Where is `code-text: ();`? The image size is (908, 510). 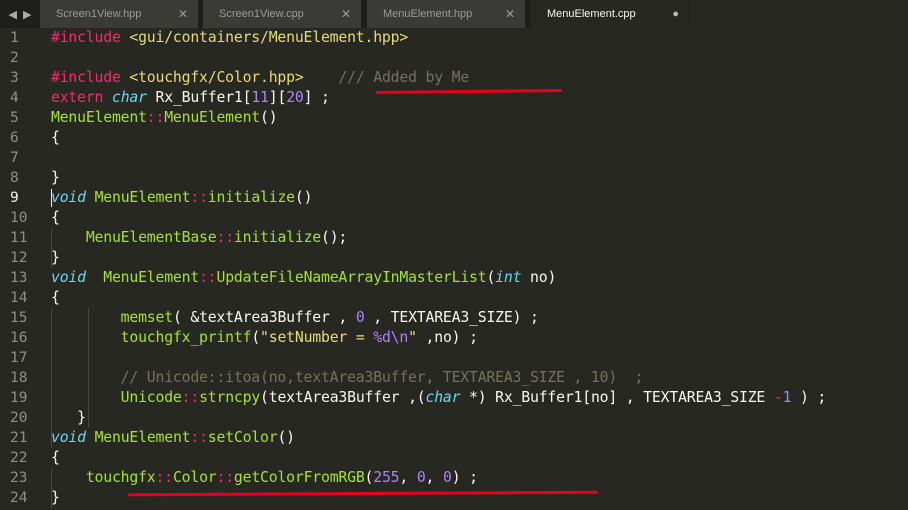 code-text: (); is located at coordinates (334, 237).